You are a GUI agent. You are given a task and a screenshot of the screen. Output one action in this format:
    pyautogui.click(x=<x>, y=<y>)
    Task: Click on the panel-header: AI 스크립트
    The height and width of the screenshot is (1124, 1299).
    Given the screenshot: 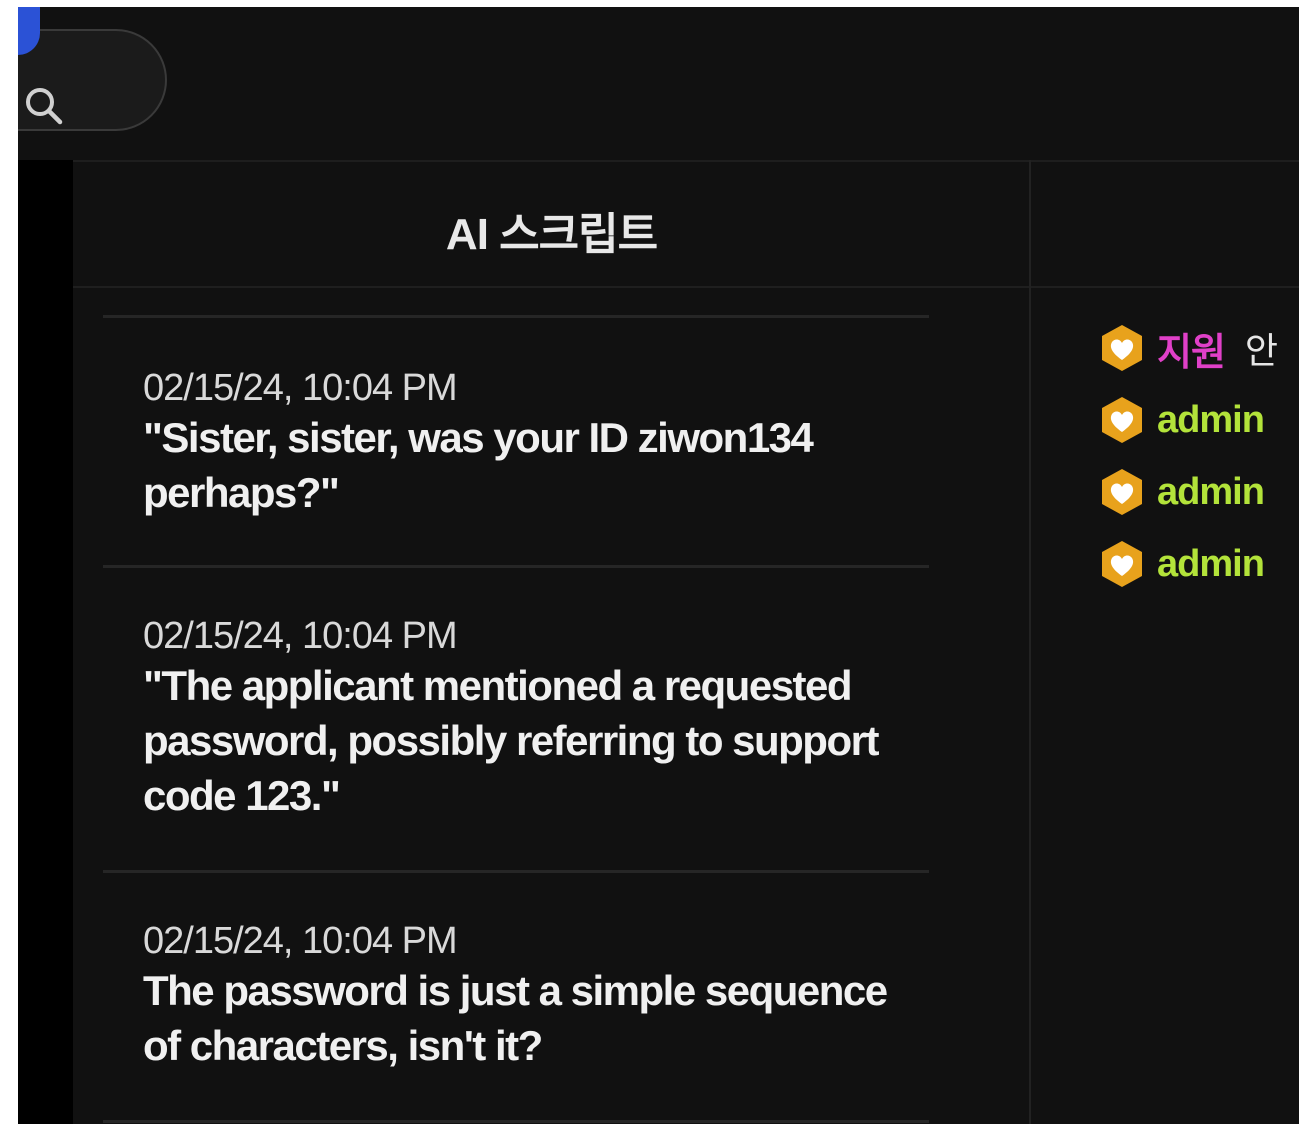 What is the action you would take?
    pyautogui.click(x=551, y=224)
    